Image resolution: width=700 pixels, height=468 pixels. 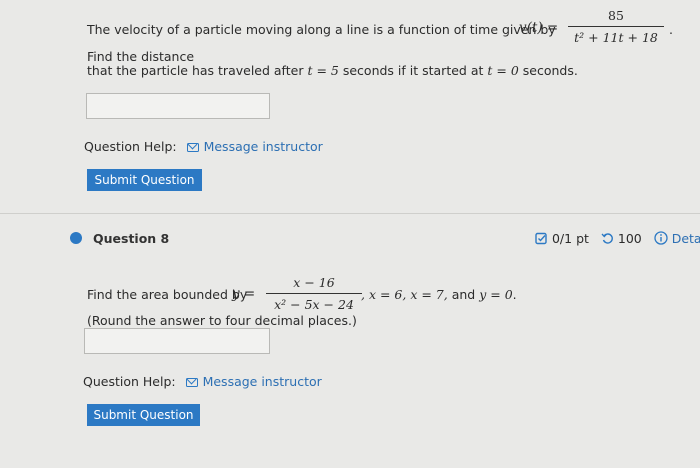 I want to click on q8-details-link: Details, so click(x=686, y=238).